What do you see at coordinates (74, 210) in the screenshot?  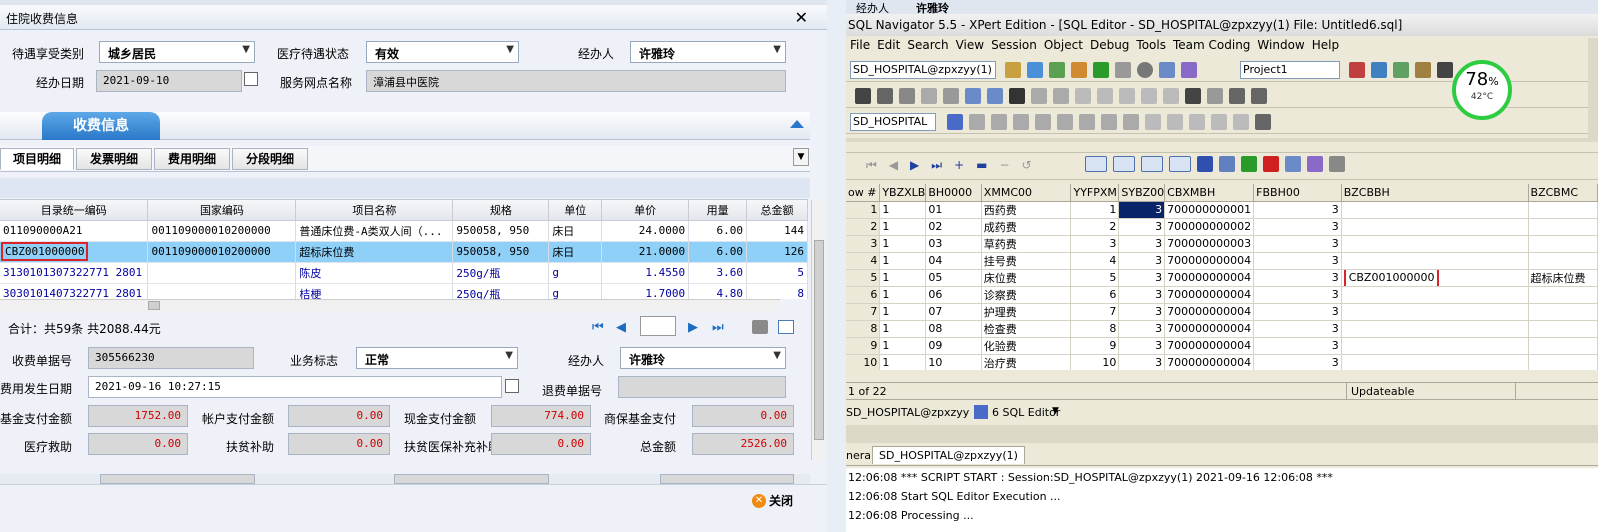 I see `column-header: 目录统一编码` at bounding box center [74, 210].